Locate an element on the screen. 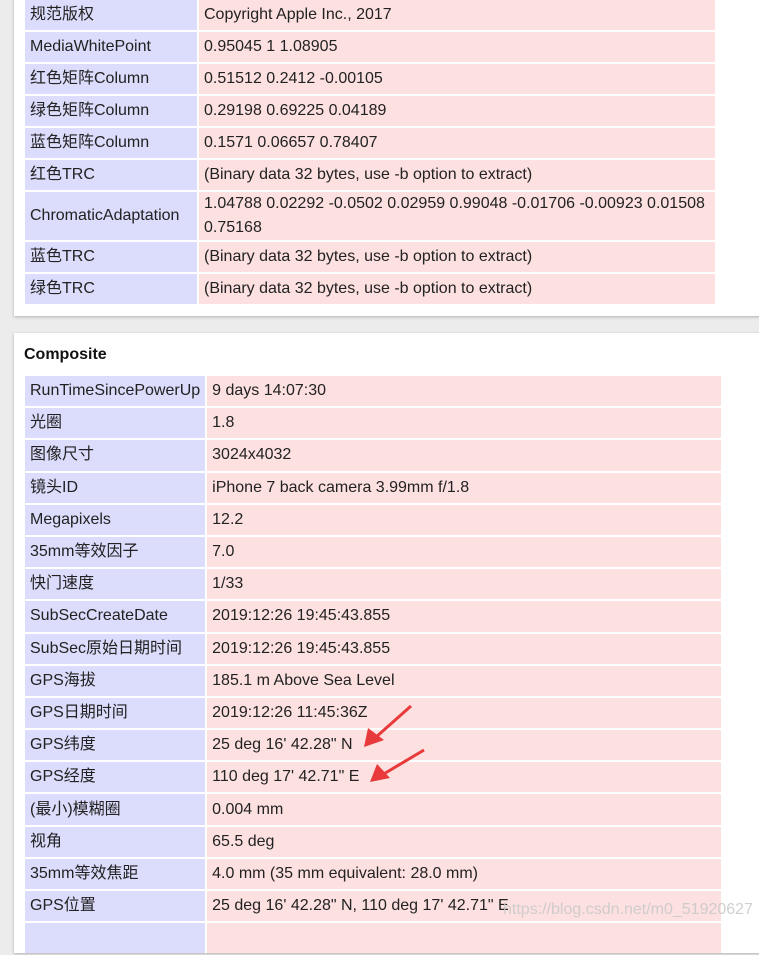 The height and width of the screenshot is (955, 759). table-row: GPS纬度 25 deg 16' 42.28" N is located at coordinates (373, 745).